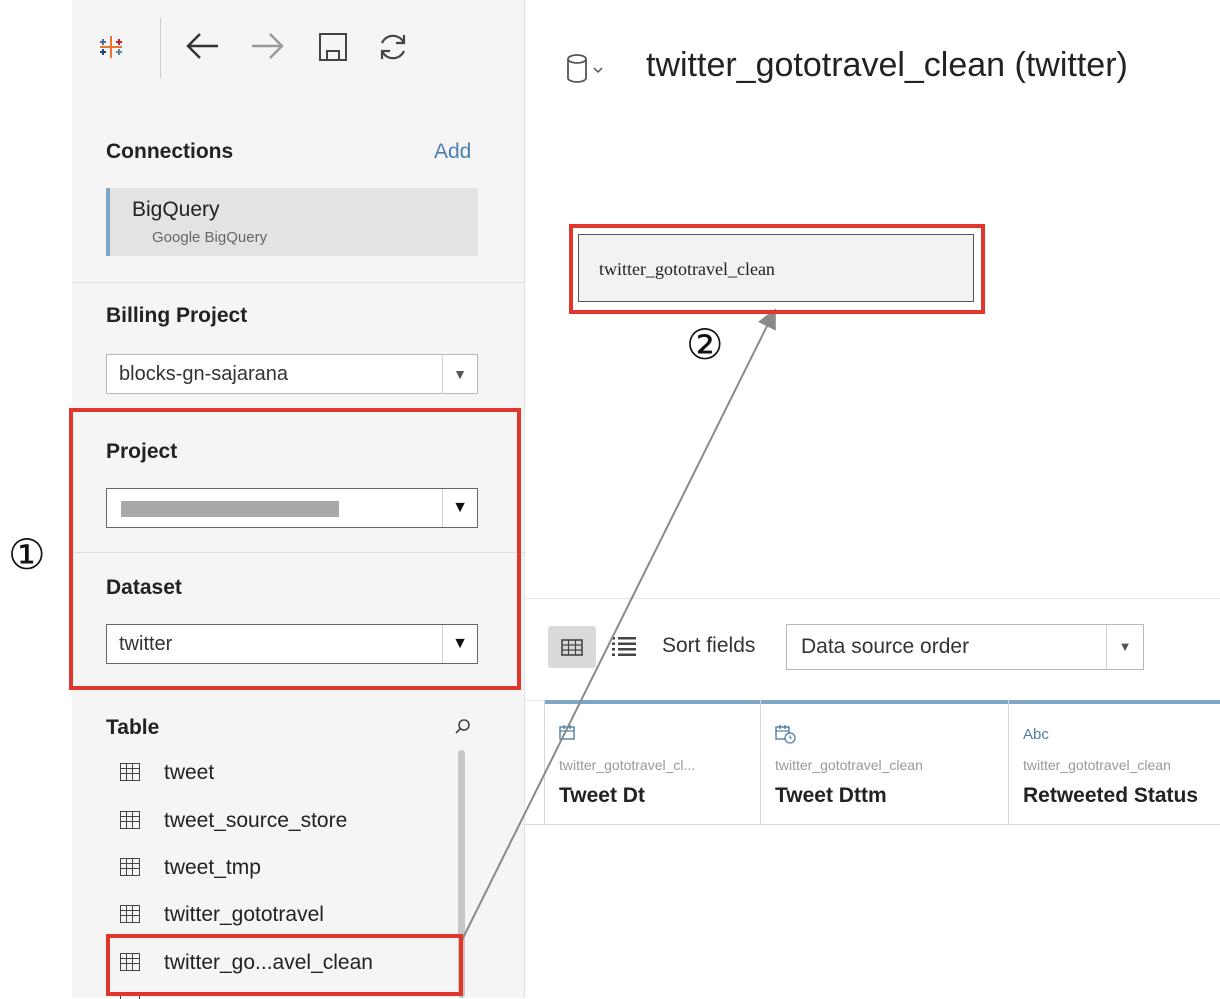  What do you see at coordinates (705, 344) in the screenshot?
I see `callout-2: ②` at bounding box center [705, 344].